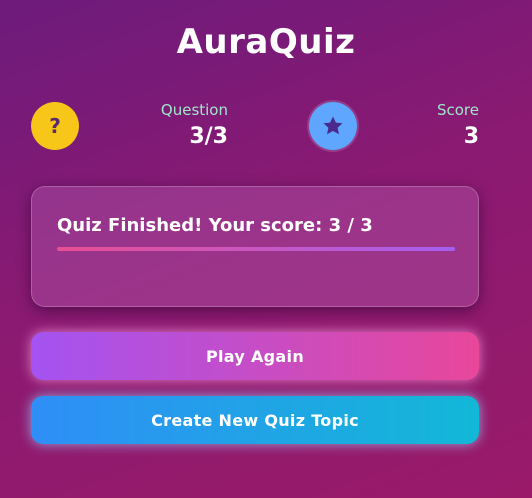 The width and height of the screenshot is (532, 498). Describe the element at coordinates (255, 420) in the screenshot. I see `create-new-quiz-topic-button: Create New Quiz Topic` at that location.